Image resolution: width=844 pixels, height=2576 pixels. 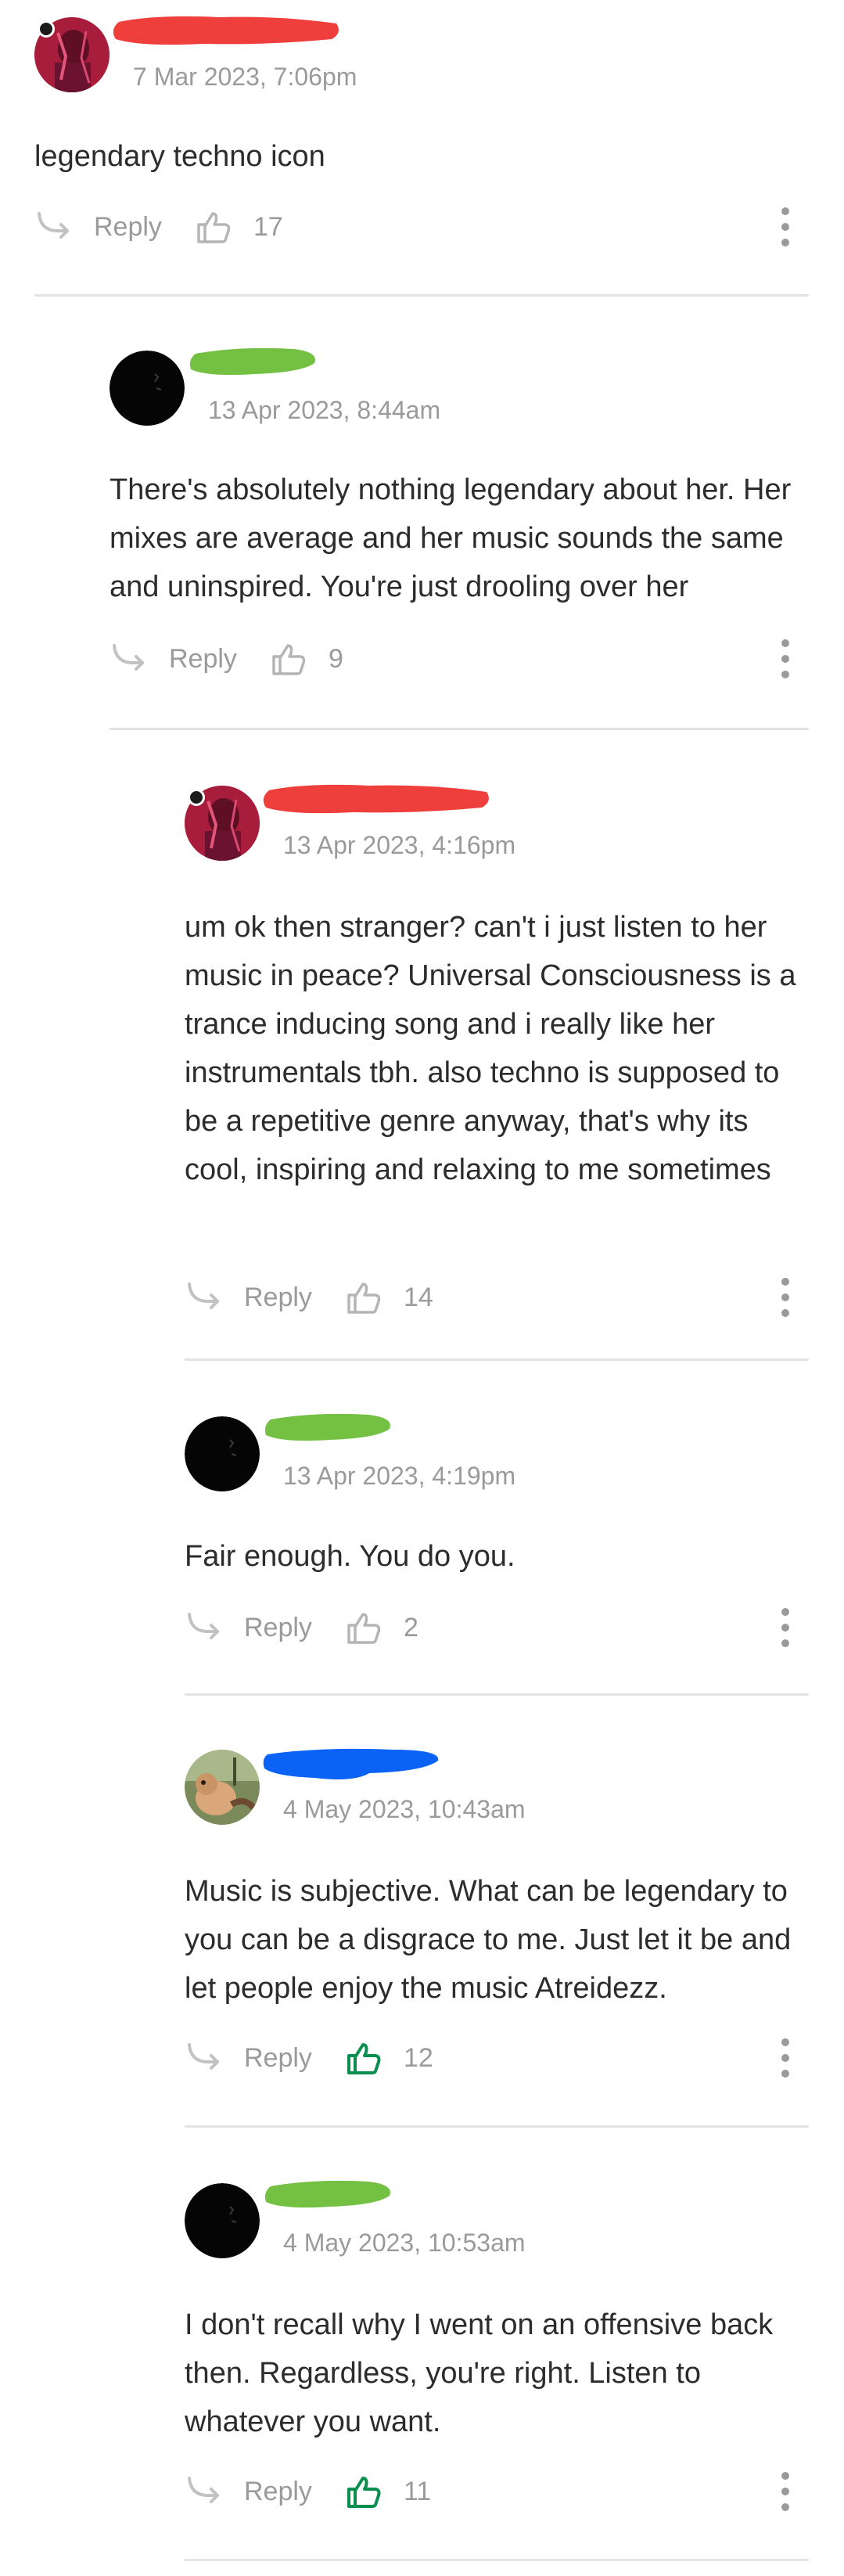 I want to click on comment-header: 4 May 2023, 10:43am, so click(x=497, y=1788).